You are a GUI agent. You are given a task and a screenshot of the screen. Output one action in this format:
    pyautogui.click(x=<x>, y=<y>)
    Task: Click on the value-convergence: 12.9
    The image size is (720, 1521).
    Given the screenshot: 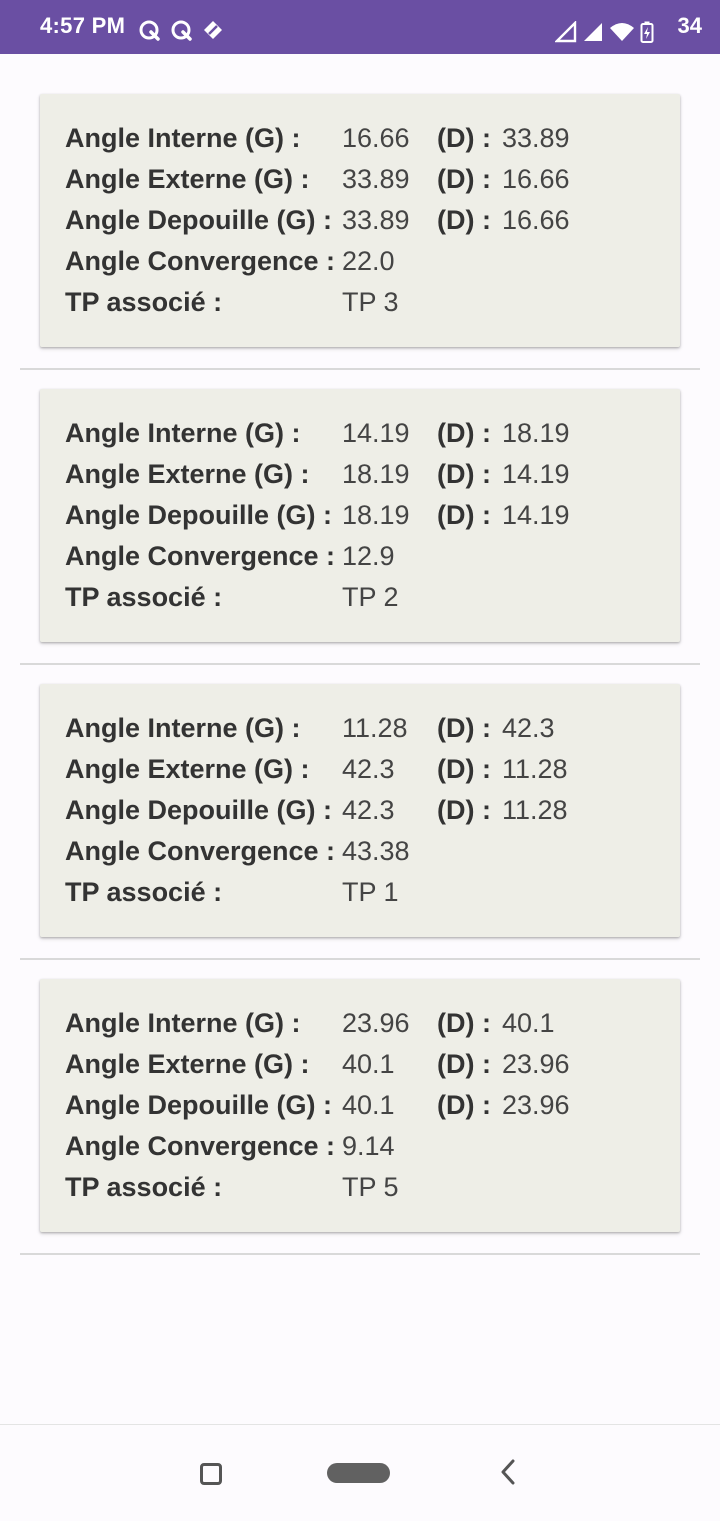 What is the action you would take?
    pyautogui.click(x=368, y=556)
    